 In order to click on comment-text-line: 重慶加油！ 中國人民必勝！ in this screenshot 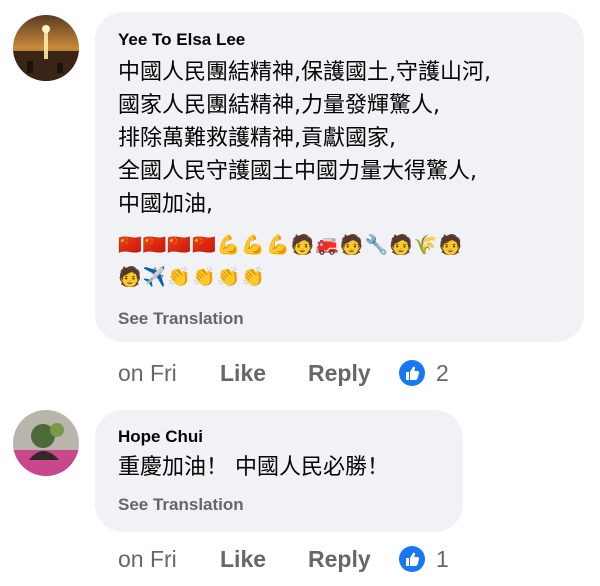, I will do `click(253, 467)`.